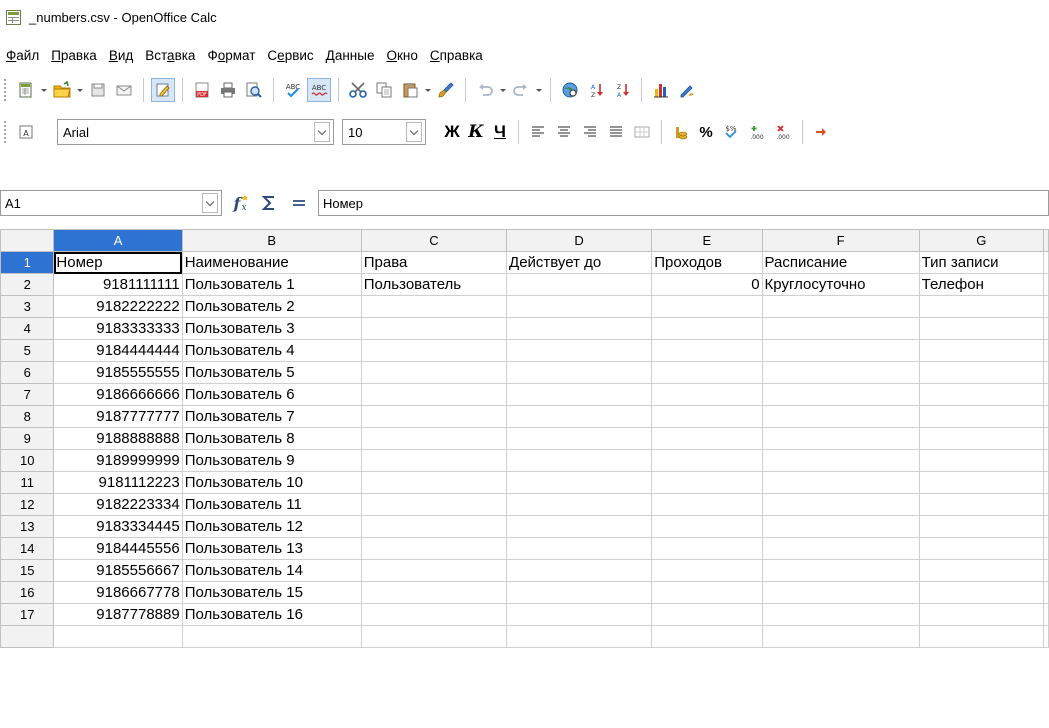 The width and height of the screenshot is (1049, 728). Describe the element at coordinates (210, 203) in the screenshot. I see `name-box-dropdown-icon` at that location.